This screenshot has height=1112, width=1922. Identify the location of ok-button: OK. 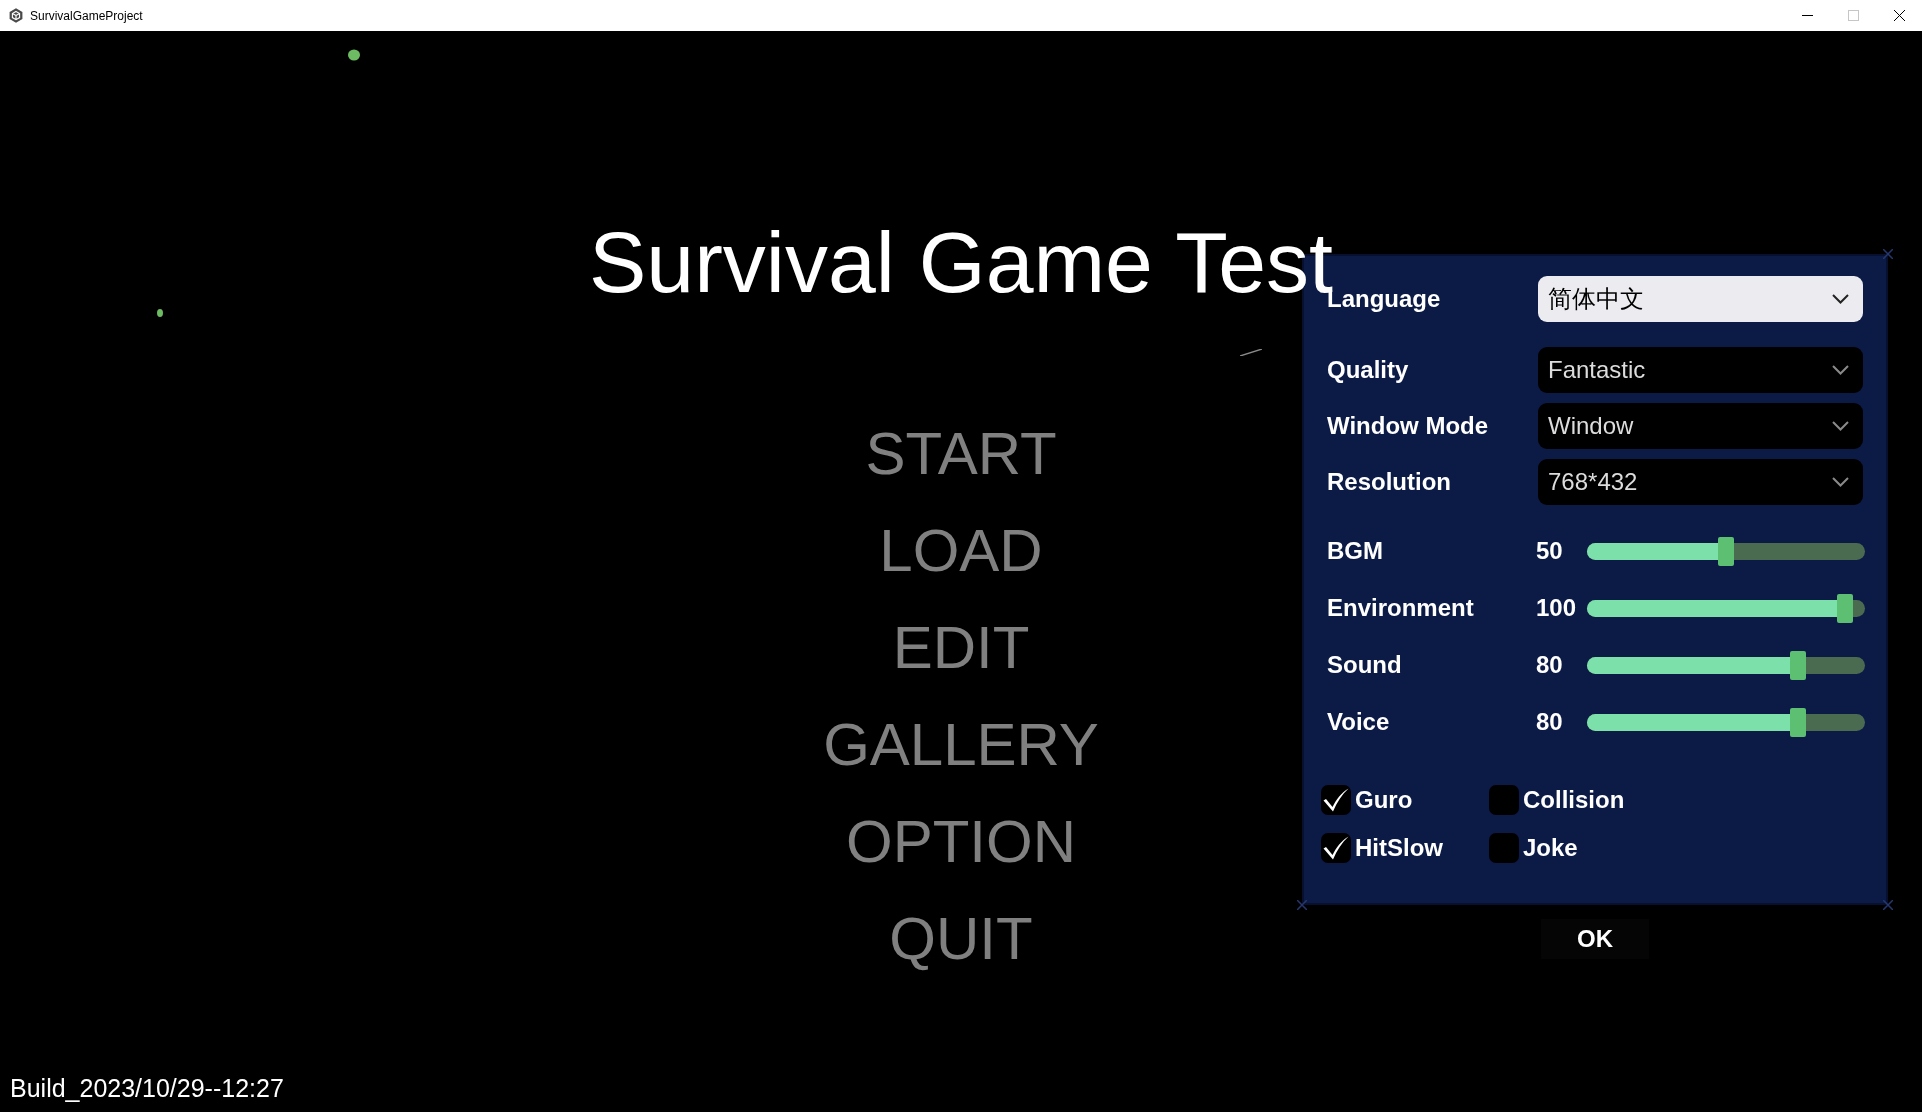
(1595, 939).